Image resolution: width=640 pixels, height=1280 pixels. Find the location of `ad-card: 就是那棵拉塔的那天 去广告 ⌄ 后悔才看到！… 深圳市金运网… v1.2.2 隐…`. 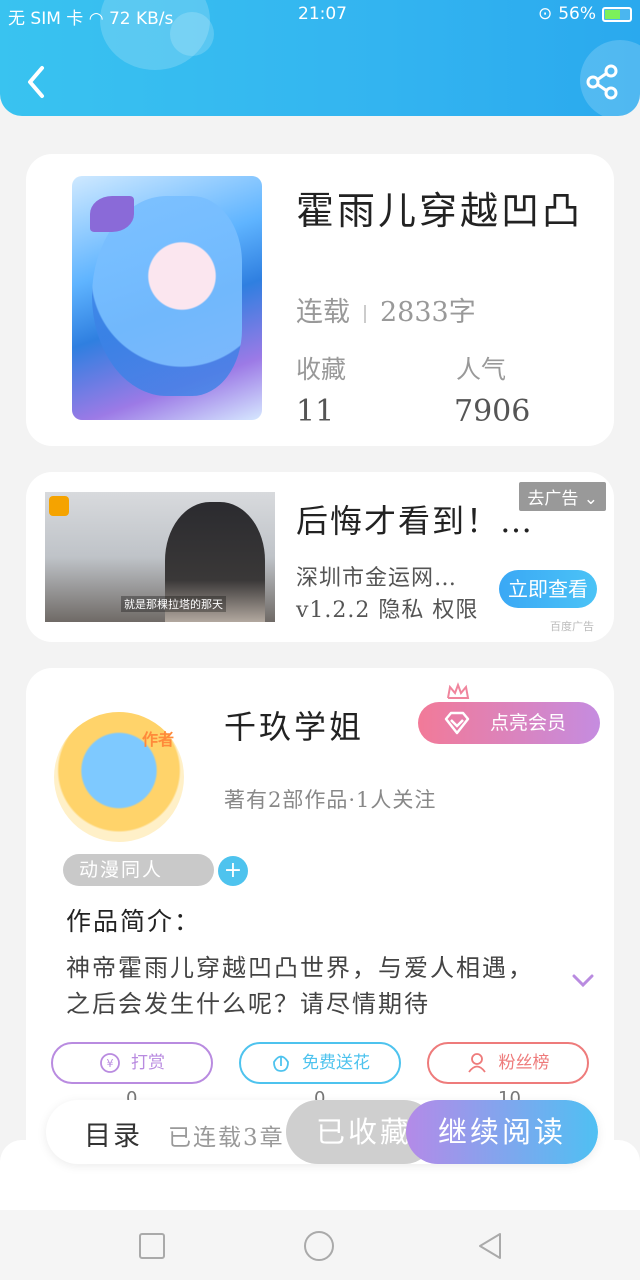

ad-card: 就是那棵拉塔的那天 去广告 ⌄ 后悔才看到！… 深圳市金运网… v1.2.2 隐… is located at coordinates (320, 557).